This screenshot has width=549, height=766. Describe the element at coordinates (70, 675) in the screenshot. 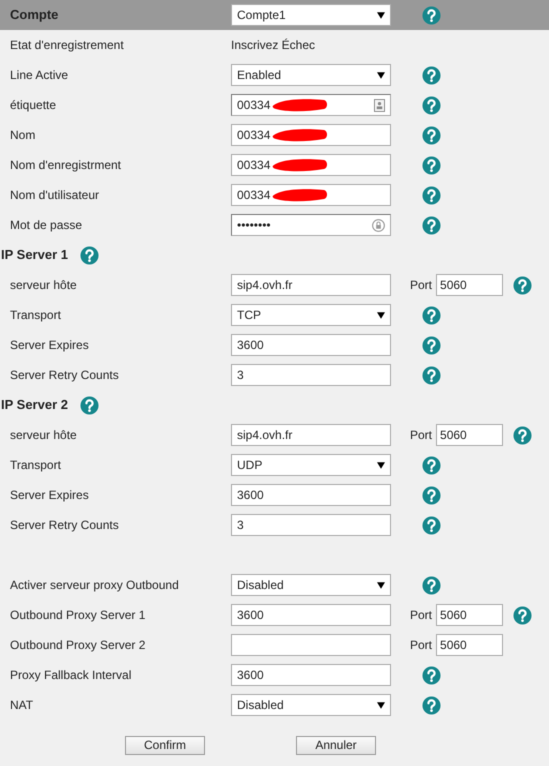

I see `field-label: Proxy Fallback Interval` at that location.